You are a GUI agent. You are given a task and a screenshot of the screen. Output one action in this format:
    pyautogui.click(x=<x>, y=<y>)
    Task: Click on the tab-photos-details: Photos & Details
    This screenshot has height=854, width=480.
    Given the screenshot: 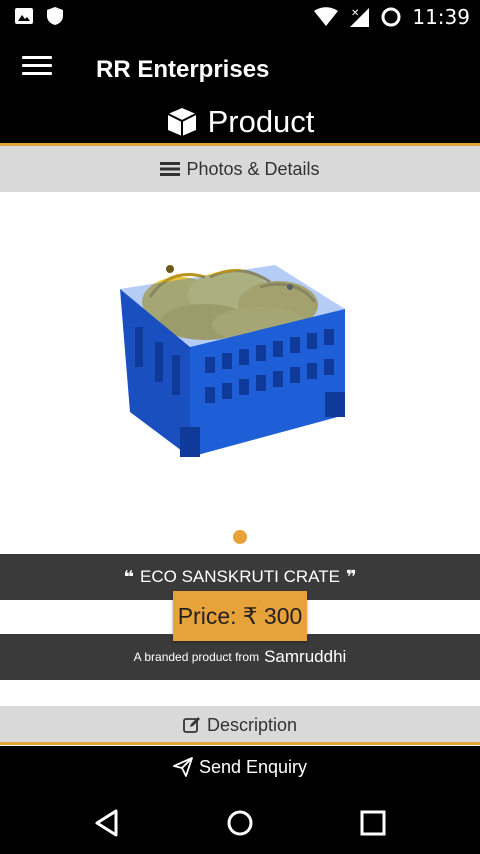 What is the action you would take?
    pyautogui.click(x=240, y=169)
    